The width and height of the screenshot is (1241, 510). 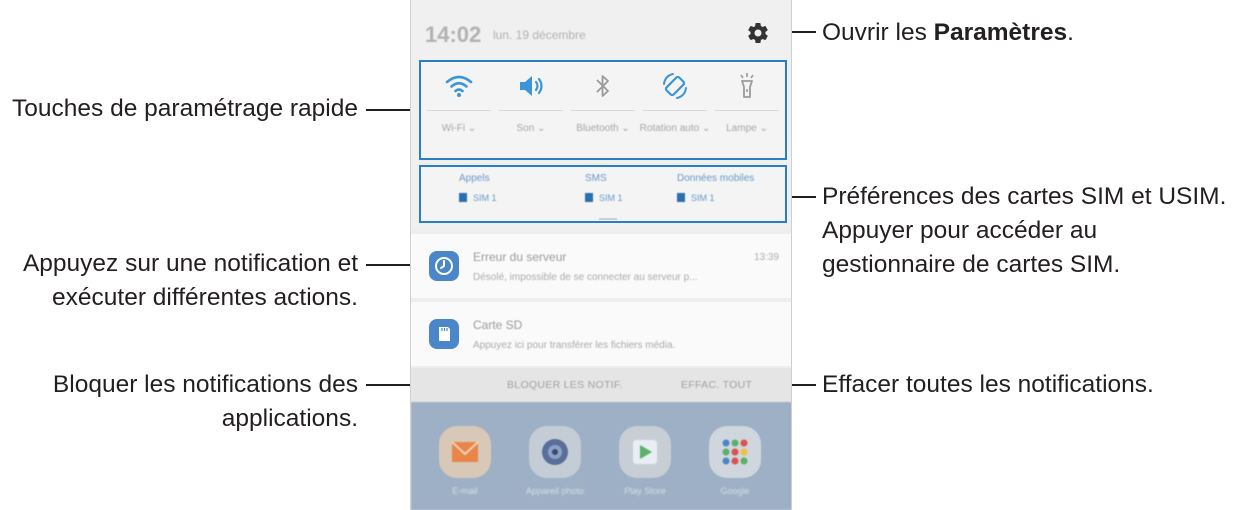 What do you see at coordinates (459, 128) in the screenshot?
I see `quick-setting-label: Wi-Fi ⌄` at bounding box center [459, 128].